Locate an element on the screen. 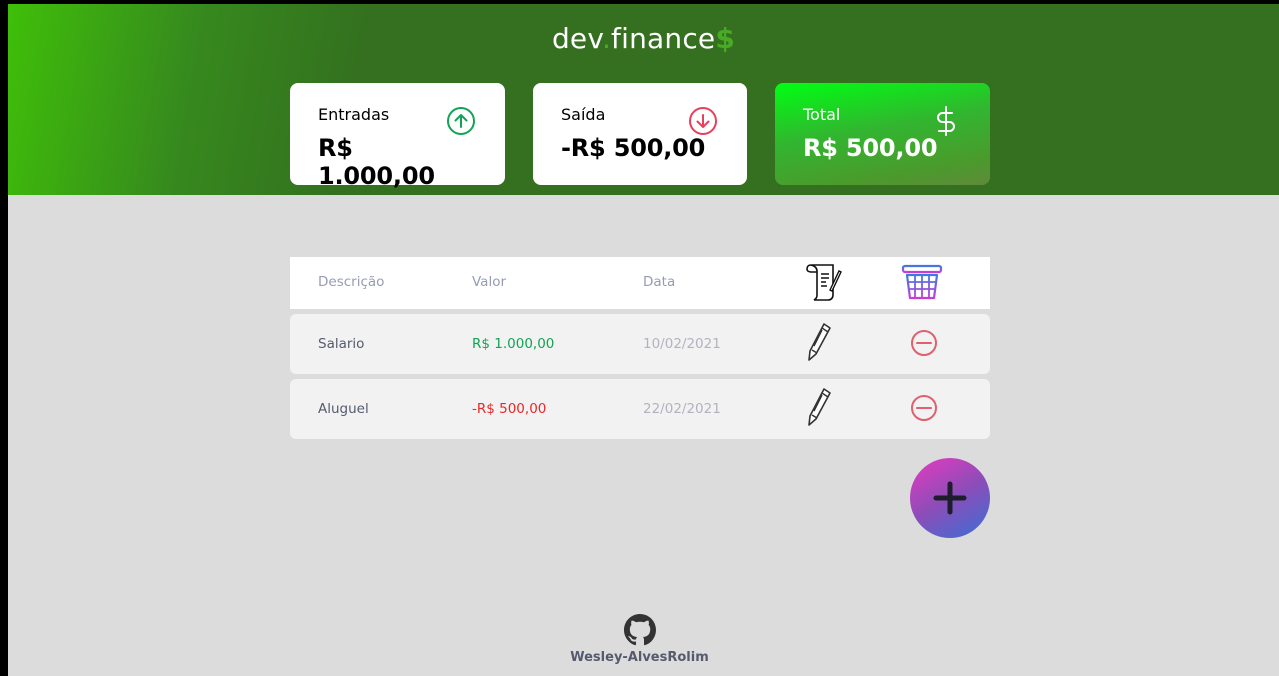 This screenshot has height=676, width=1279. transaction-date: 22/02/2021 is located at coordinates (682, 409).